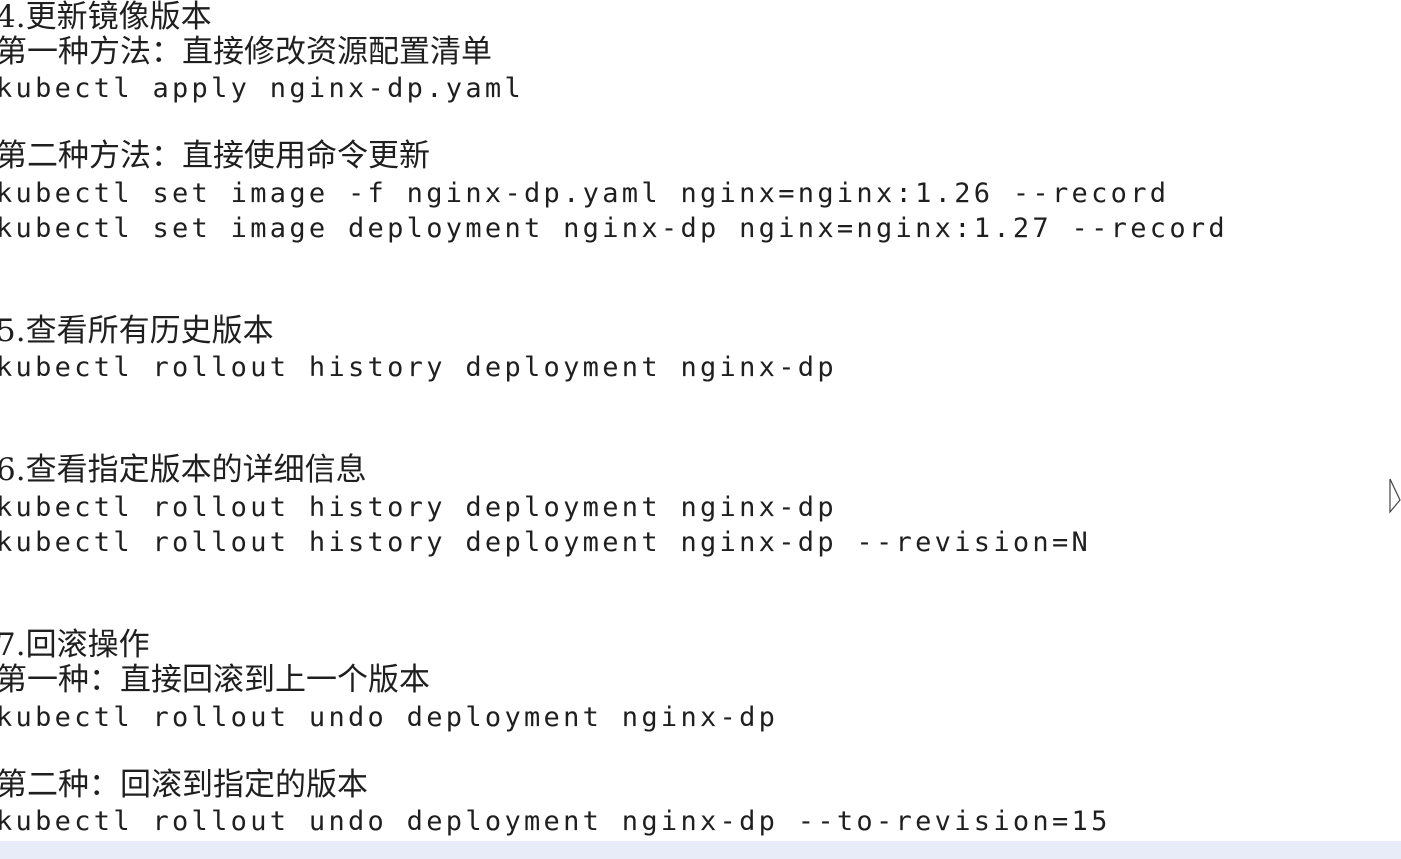 Image resolution: width=1401 pixels, height=859 pixels. What do you see at coordinates (700, 850) in the screenshot?
I see `highlighted-line-band` at bounding box center [700, 850].